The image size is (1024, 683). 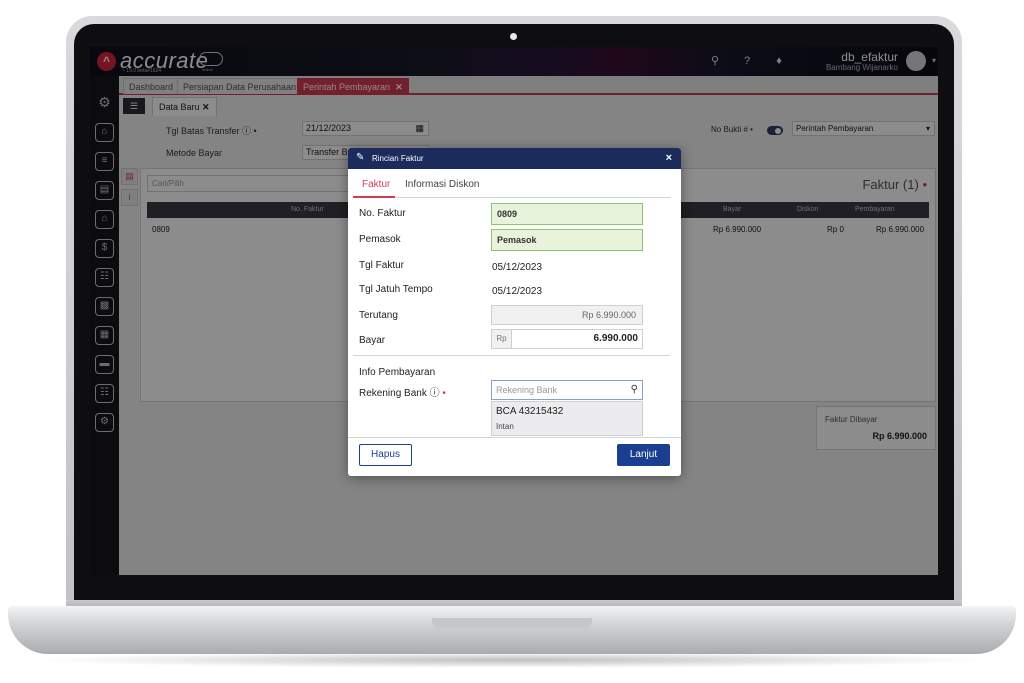 I want to click on hapus-button: Hapus, so click(x=385, y=455).